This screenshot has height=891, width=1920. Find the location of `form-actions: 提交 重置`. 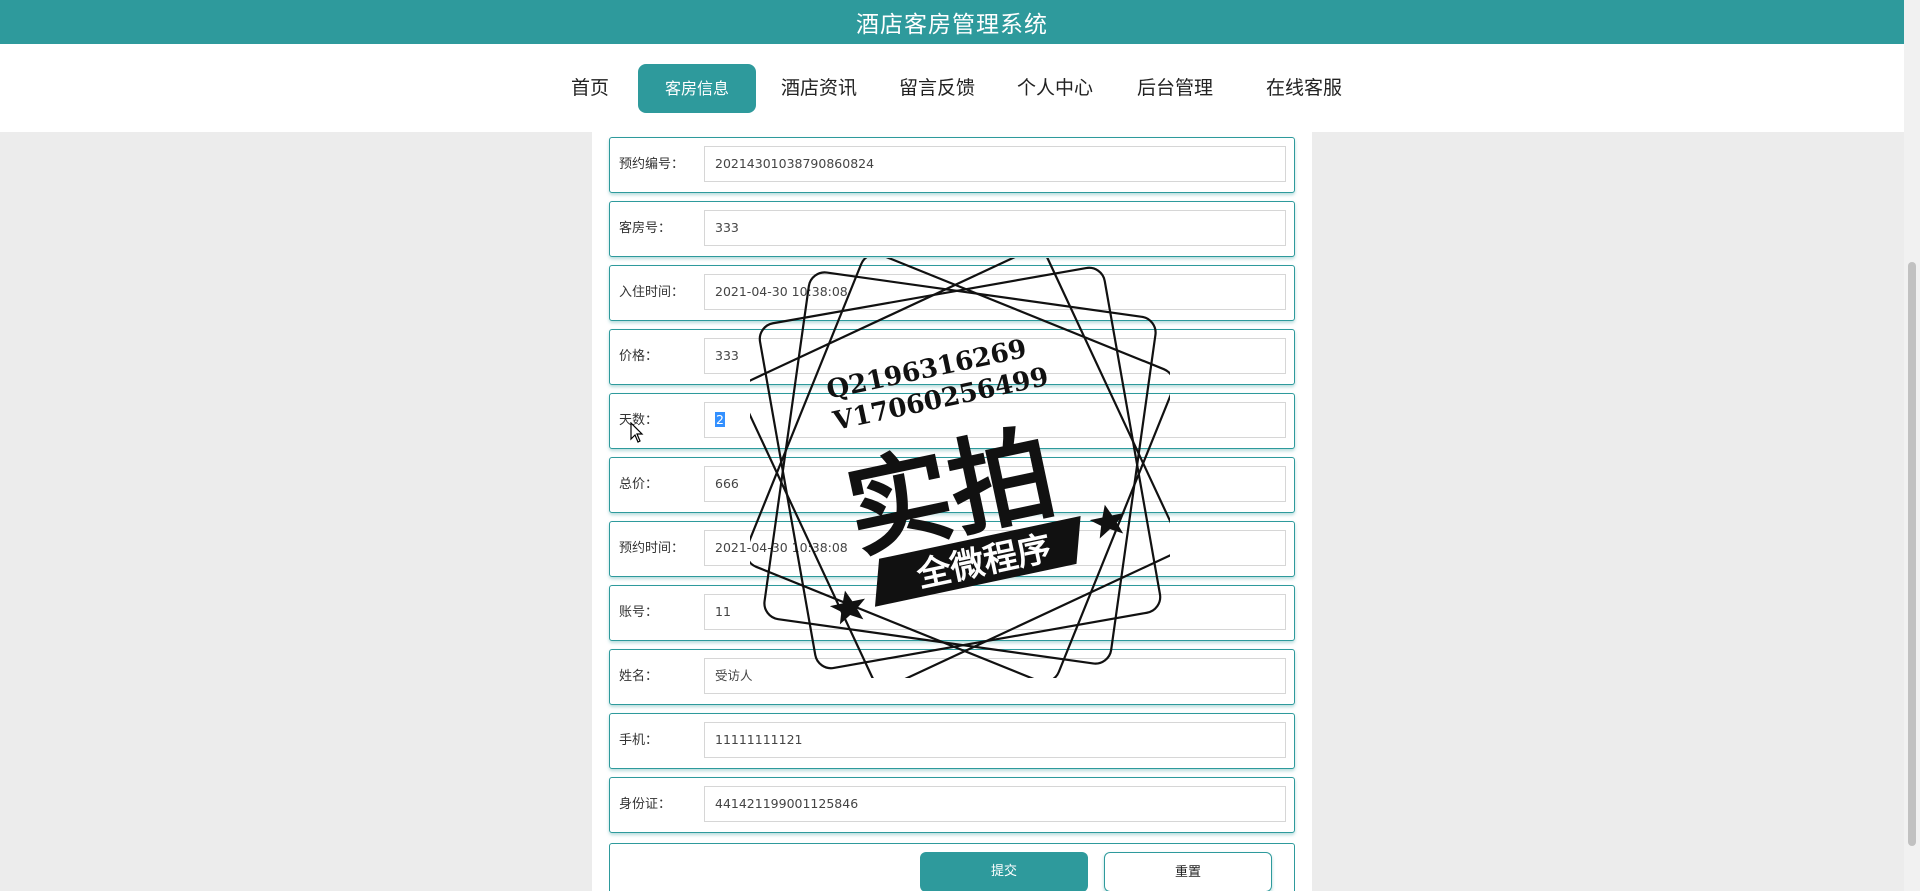

form-actions: 提交 重置 is located at coordinates (952, 867).